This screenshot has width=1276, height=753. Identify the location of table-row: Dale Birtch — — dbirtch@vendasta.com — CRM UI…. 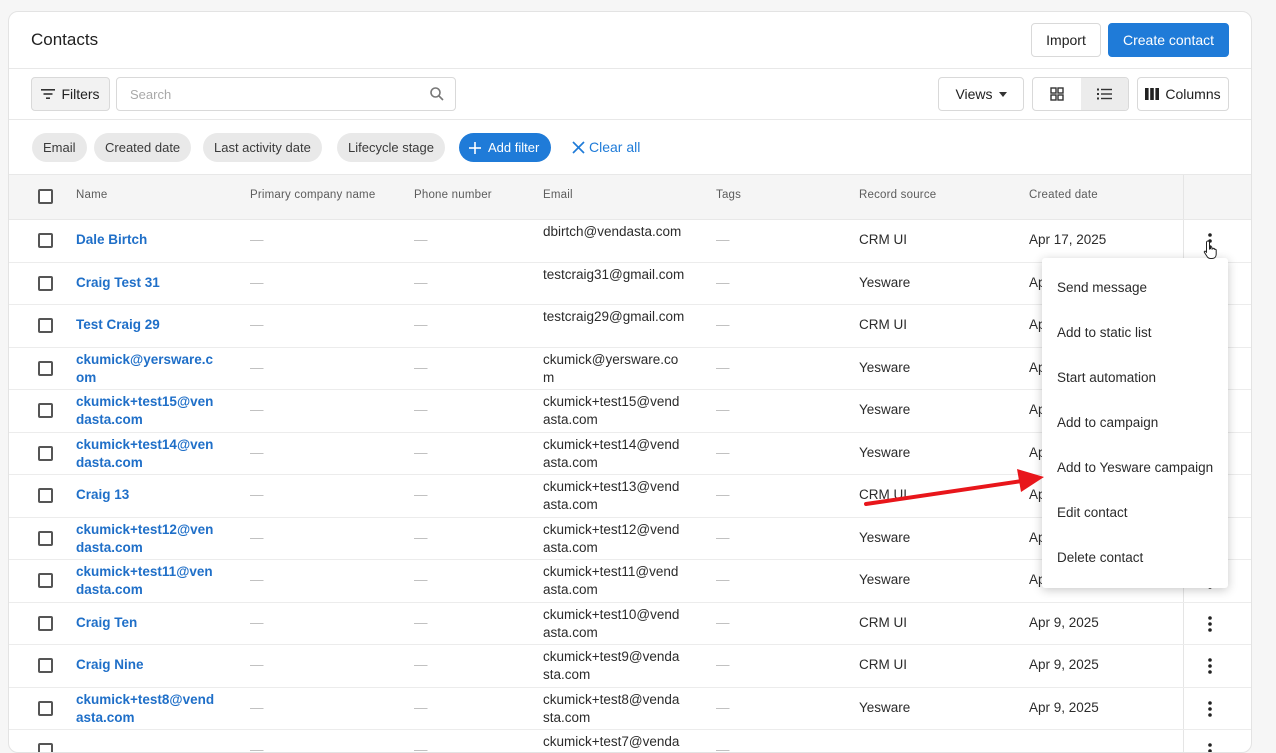
(630, 241).